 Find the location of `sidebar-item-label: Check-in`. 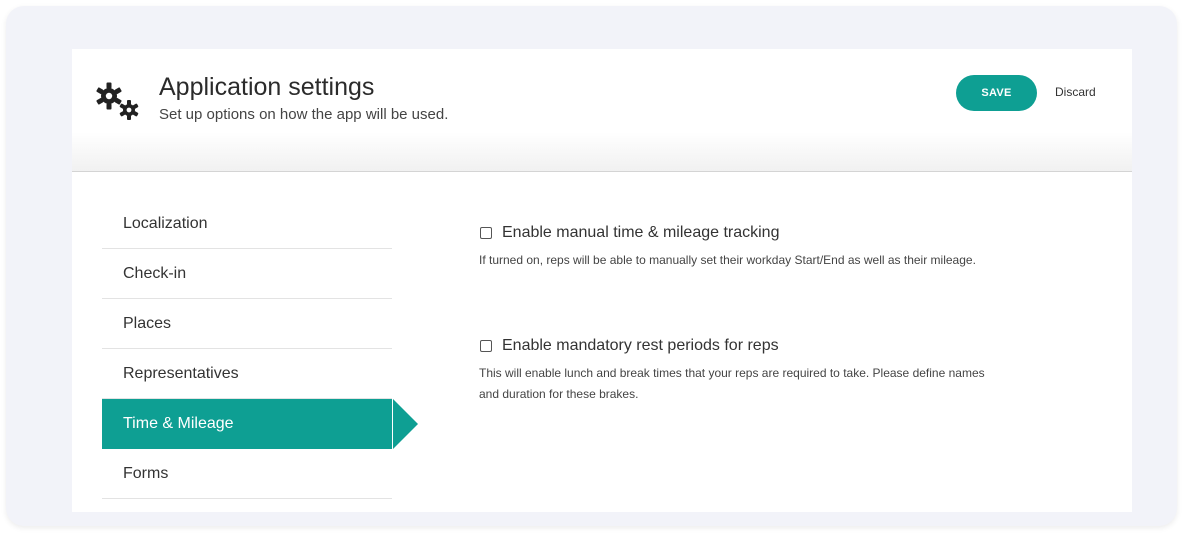

sidebar-item-label: Check-in is located at coordinates (155, 273).